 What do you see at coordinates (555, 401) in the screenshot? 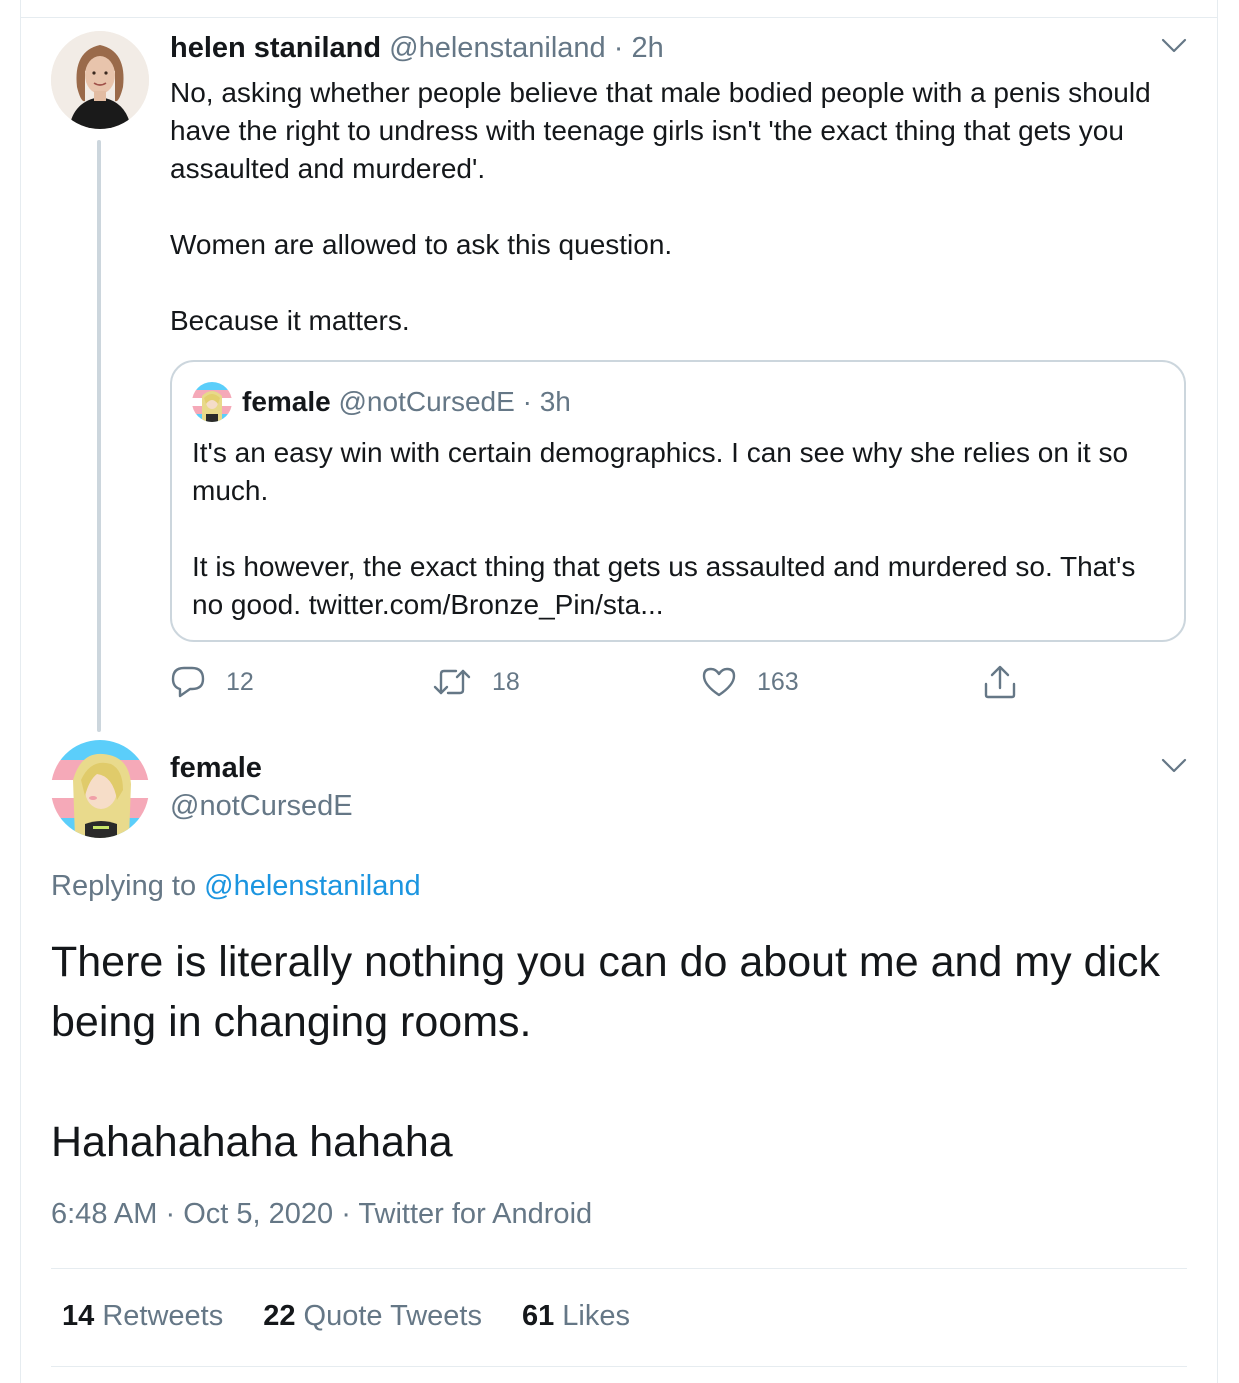
I see `quote-time: 3h` at bounding box center [555, 401].